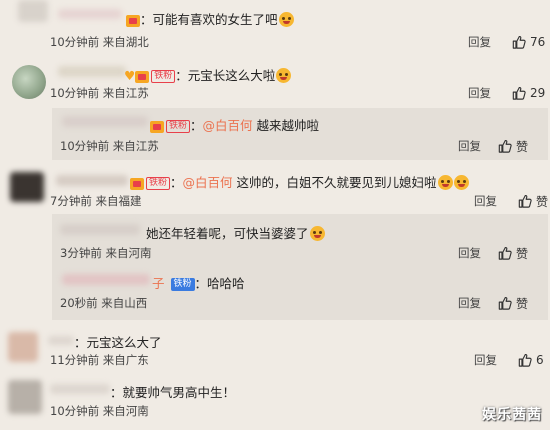 The width and height of the screenshot is (550, 430). I want to click on comment-meta: 7分钟前 来自福建, so click(96, 201).